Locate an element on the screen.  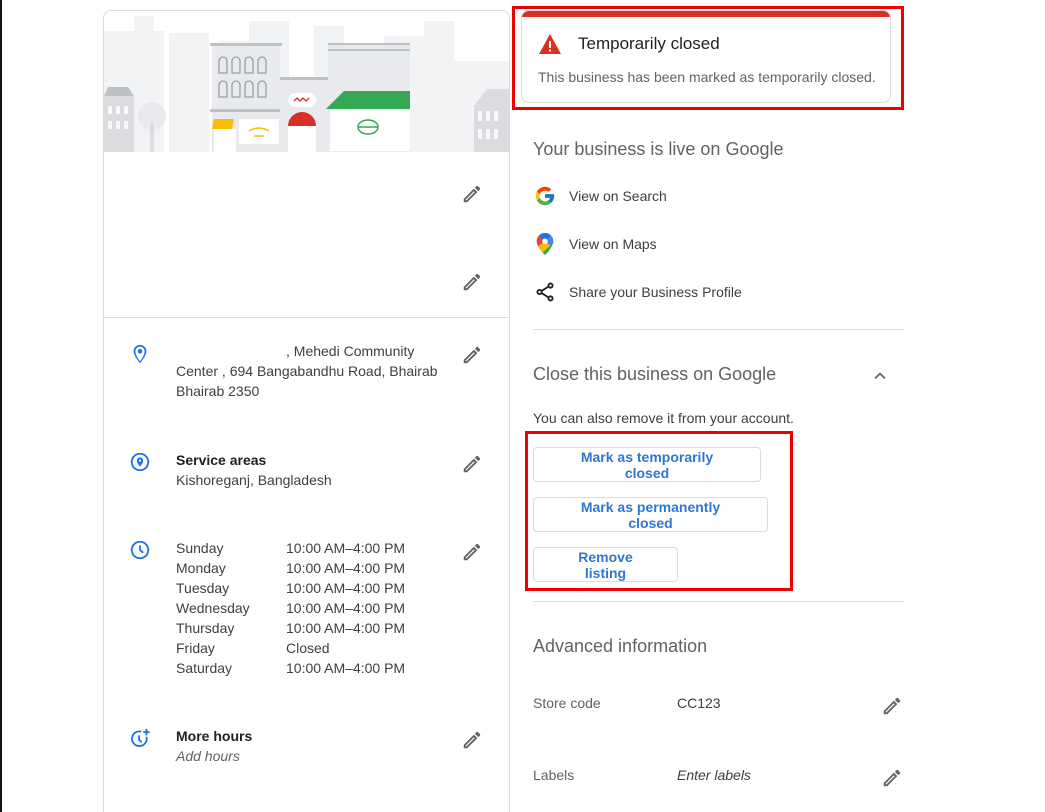
edit-name-button is located at coordinates (472, 194).